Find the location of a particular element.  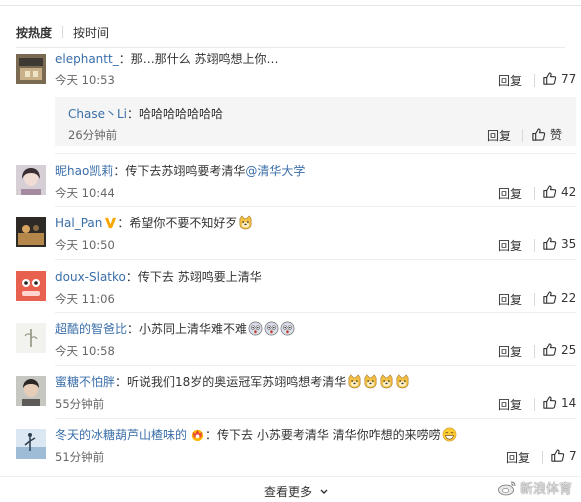

comment-text: 传下去 小苏要考清华 清华你咋想的来唠唠 is located at coordinates (329, 435).